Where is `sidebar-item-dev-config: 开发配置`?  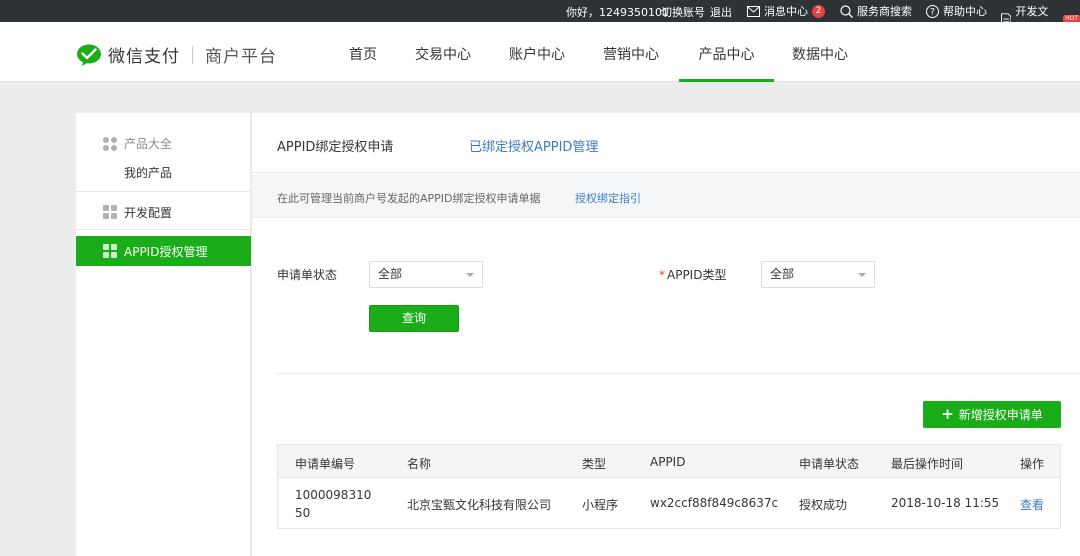 sidebar-item-dev-config: 开发配置 is located at coordinates (148, 212).